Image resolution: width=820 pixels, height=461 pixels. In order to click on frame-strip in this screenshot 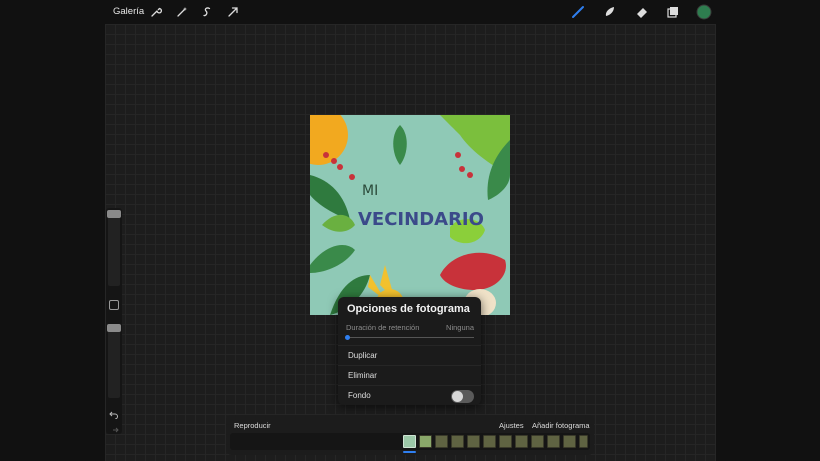, I will do `click(410, 441)`.